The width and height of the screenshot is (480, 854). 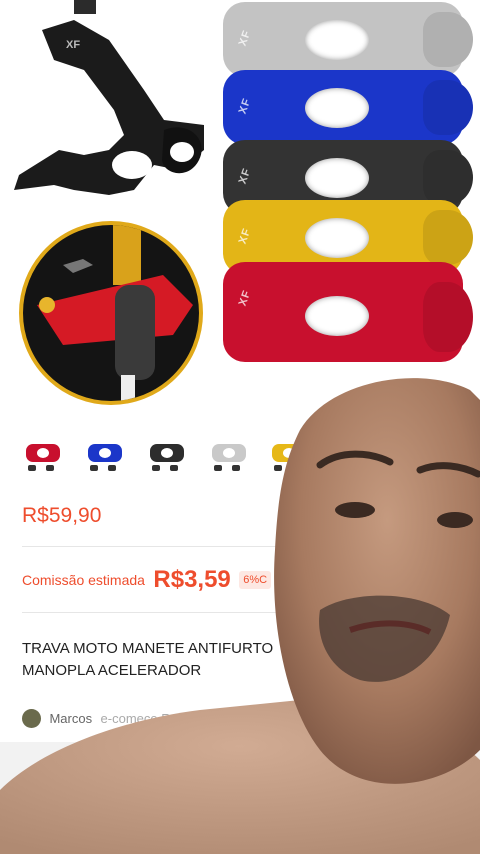 I want to click on variant-silver, so click(x=228, y=457).